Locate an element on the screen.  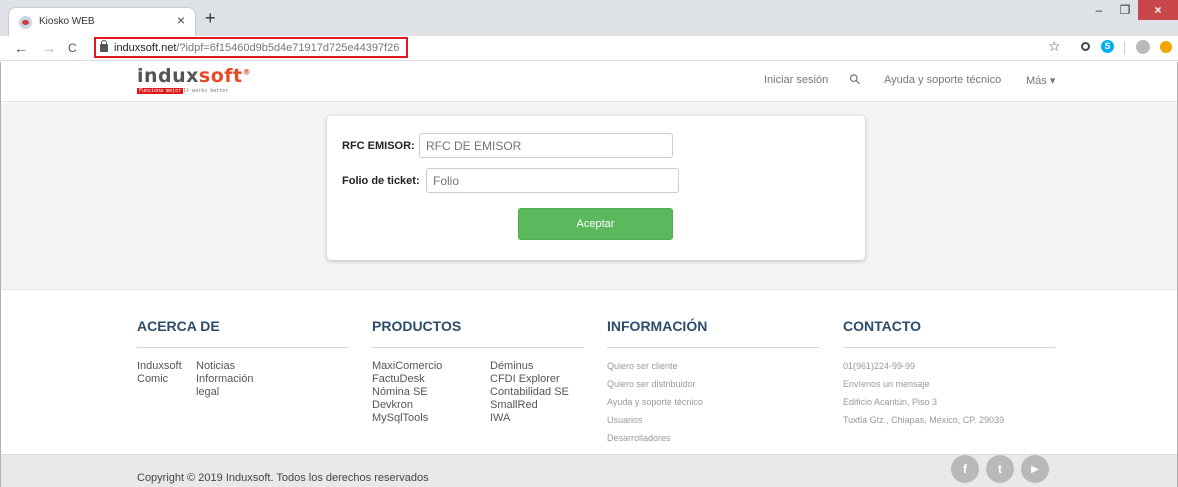
url-path: /?idpf=6f15460d9b5d4e71917d725e44397f26 is located at coordinates (288, 48).